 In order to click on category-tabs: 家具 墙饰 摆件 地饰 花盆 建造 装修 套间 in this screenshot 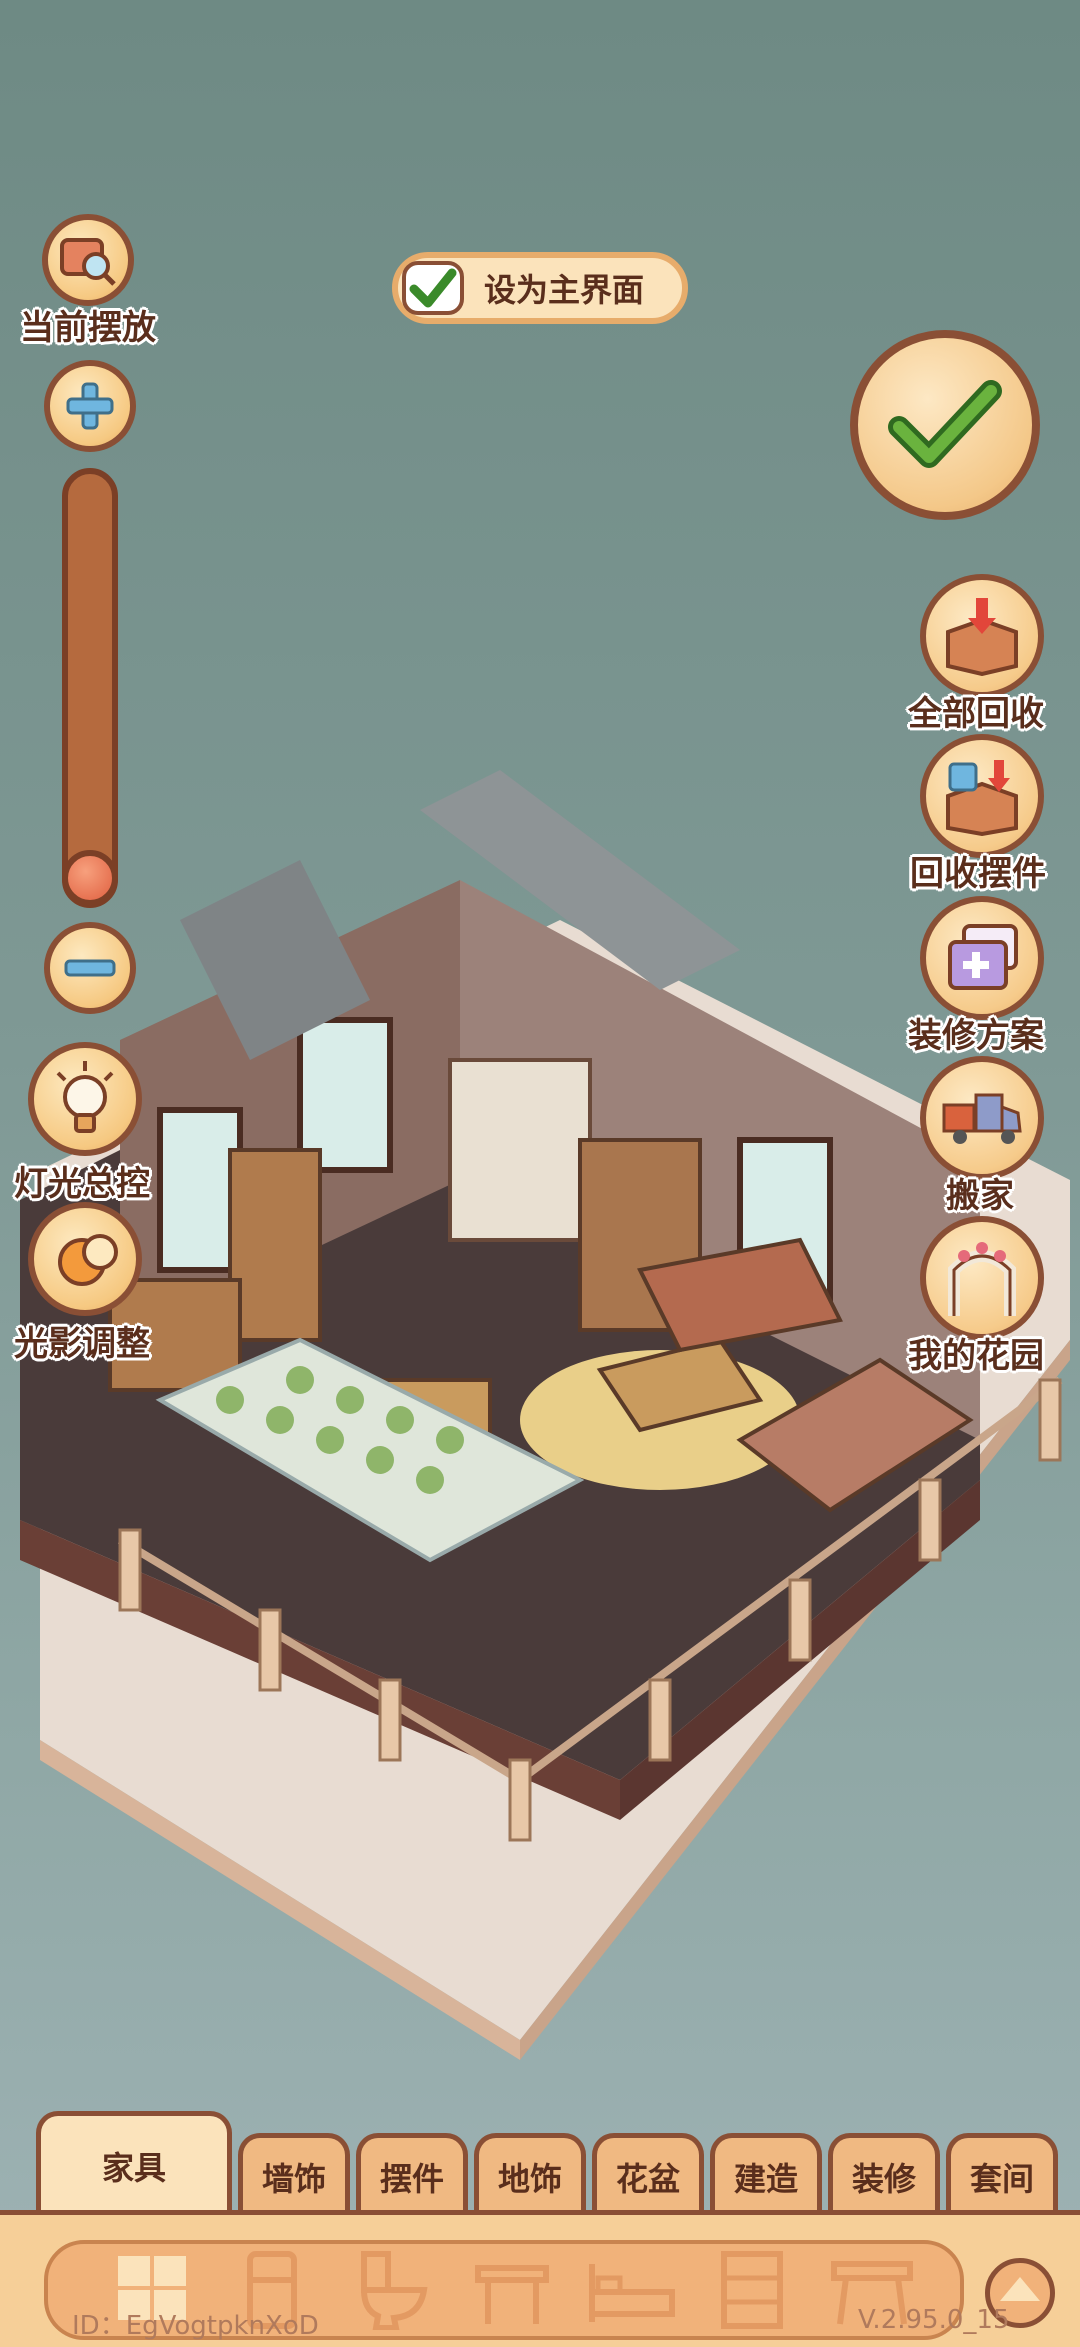, I will do `click(540, 2160)`.